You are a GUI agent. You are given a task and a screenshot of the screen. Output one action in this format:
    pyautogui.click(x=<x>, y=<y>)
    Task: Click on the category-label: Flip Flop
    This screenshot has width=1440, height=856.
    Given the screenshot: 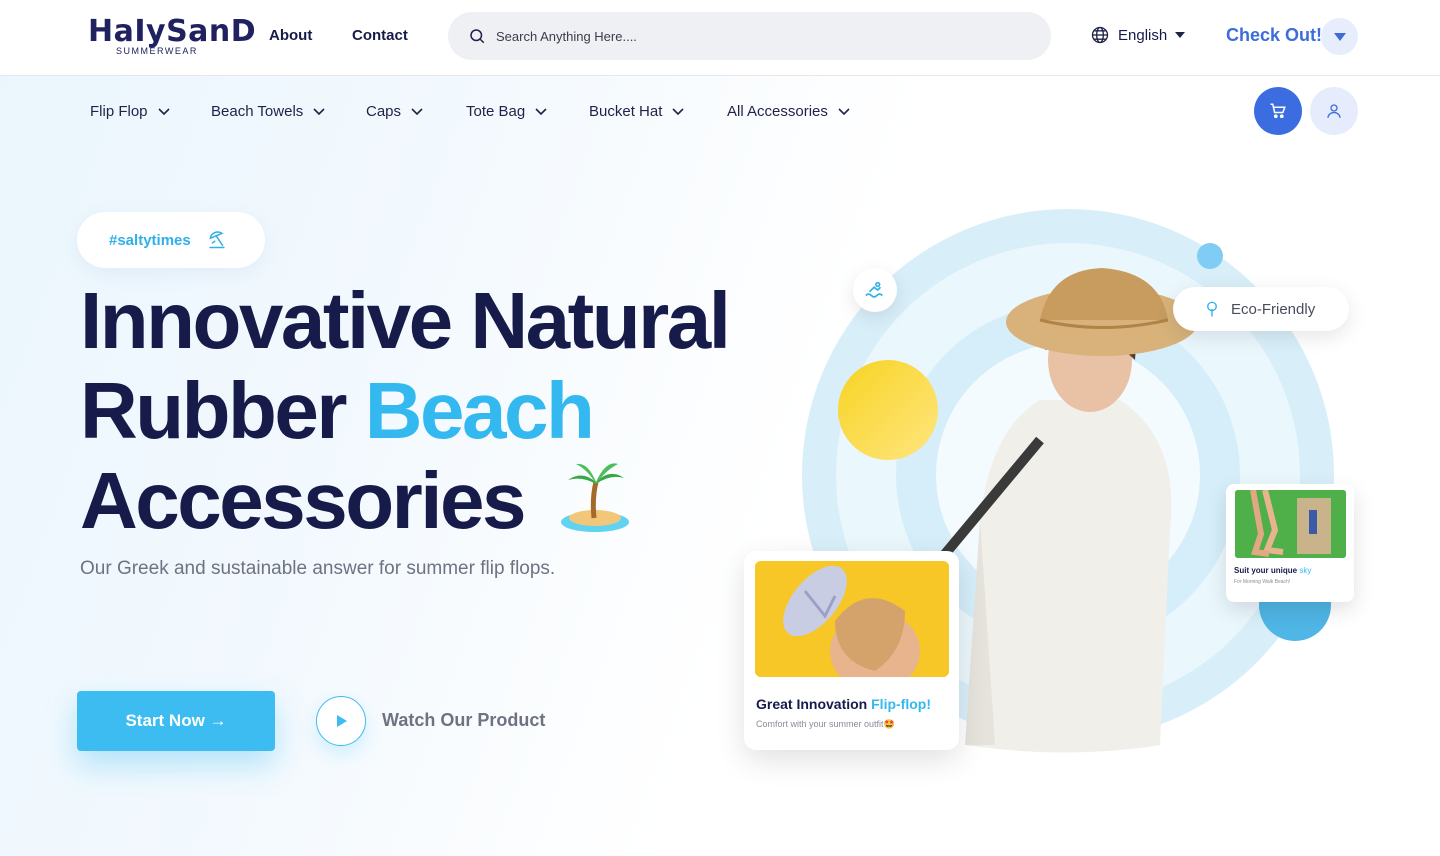 What is the action you would take?
    pyautogui.click(x=119, y=111)
    